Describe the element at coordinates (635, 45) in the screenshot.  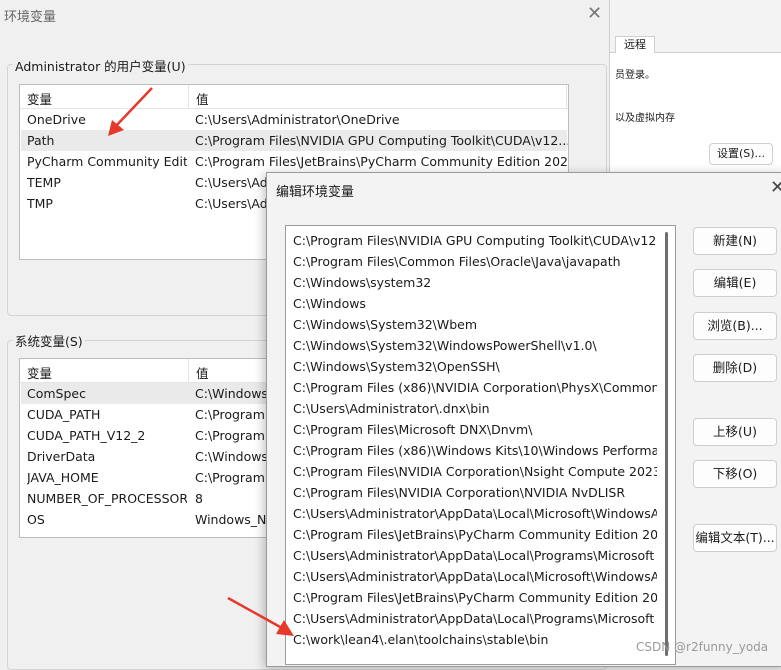
I see `tab-remote: 远程` at that location.